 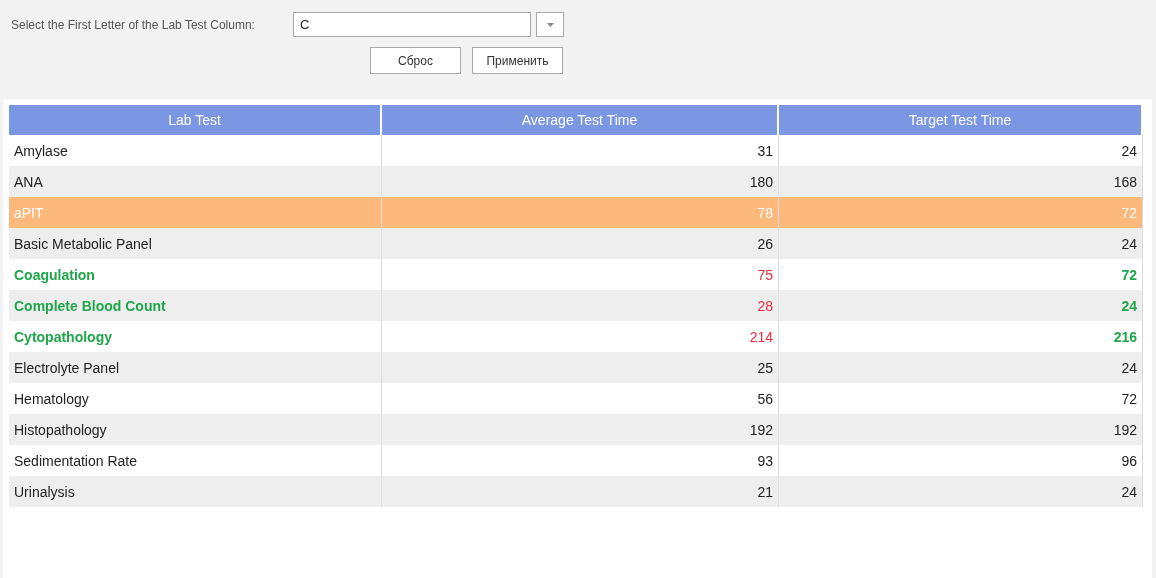 What do you see at coordinates (195, 367) in the screenshot?
I see `table-cell: Electrolyte Panel` at bounding box center [195, 367].